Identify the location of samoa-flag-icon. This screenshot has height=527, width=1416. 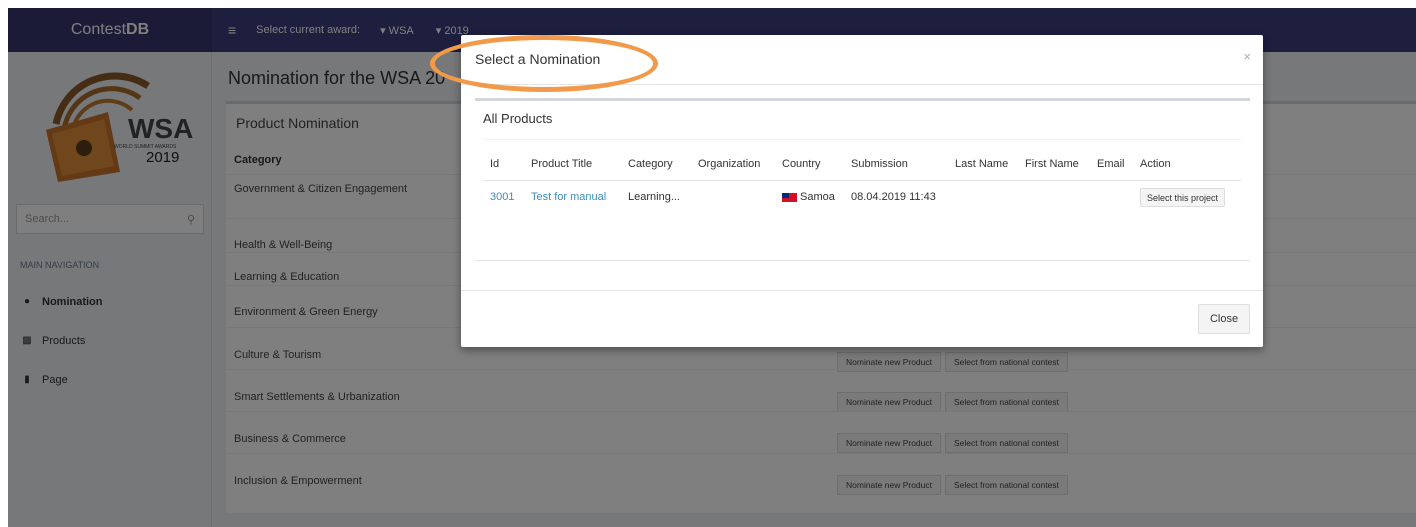
(789, 197).